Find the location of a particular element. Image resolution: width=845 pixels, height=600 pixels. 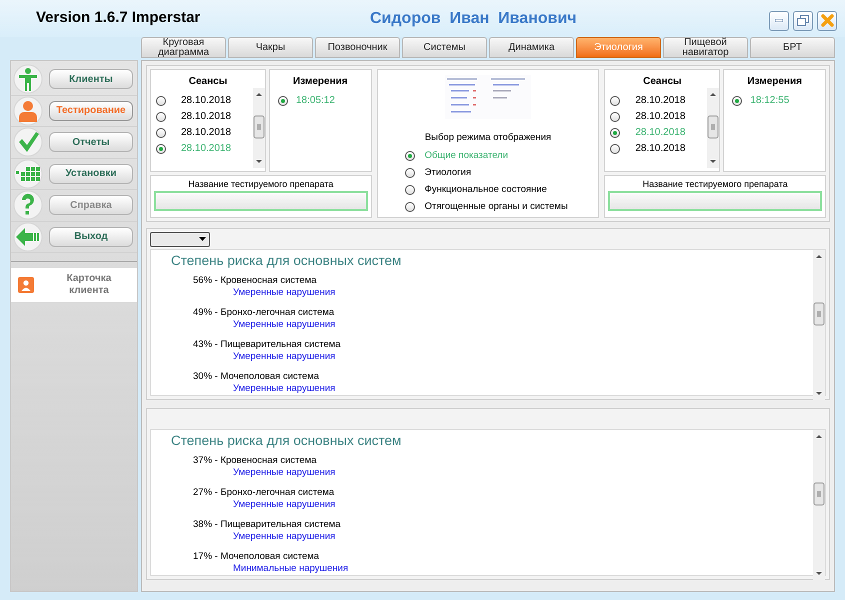

version-label: Version 1.6.7 Imperstar is located at coordinates (119, 18).